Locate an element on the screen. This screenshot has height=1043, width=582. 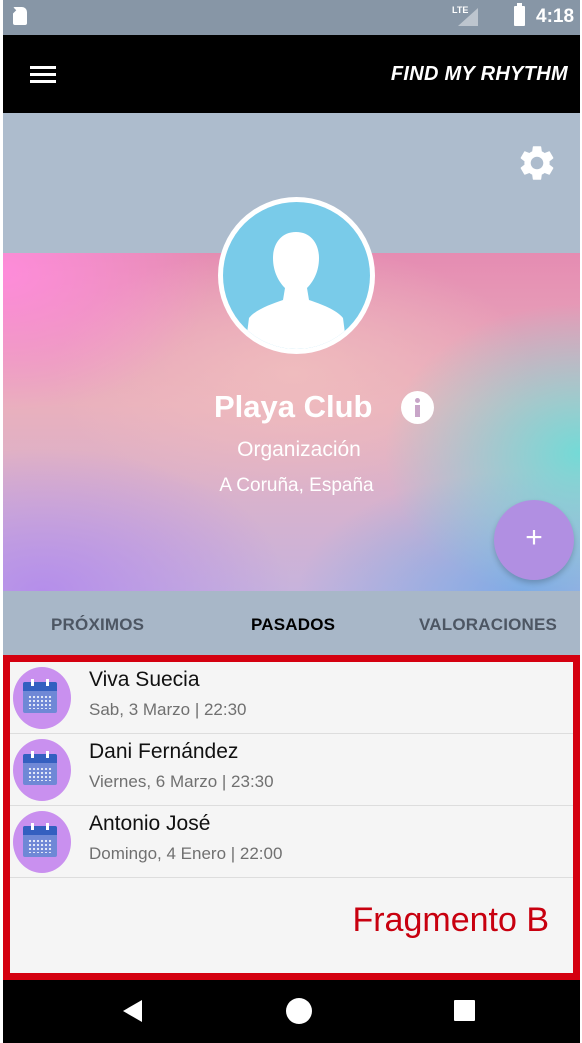
recents-icon is located at coordinates (464, 1010).